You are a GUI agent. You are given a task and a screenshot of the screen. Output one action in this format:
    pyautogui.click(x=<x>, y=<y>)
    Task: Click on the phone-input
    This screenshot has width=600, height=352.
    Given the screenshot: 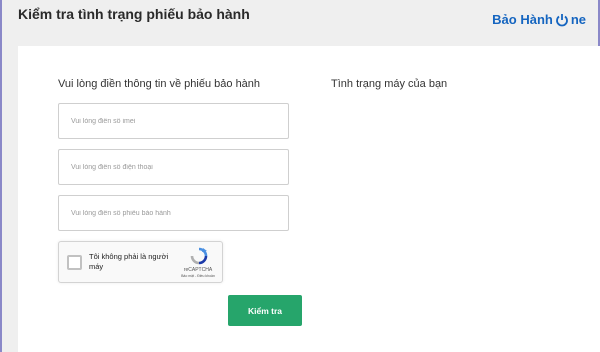 What is the action you would take?
    pyautogui.click(x=173, y=167)
    